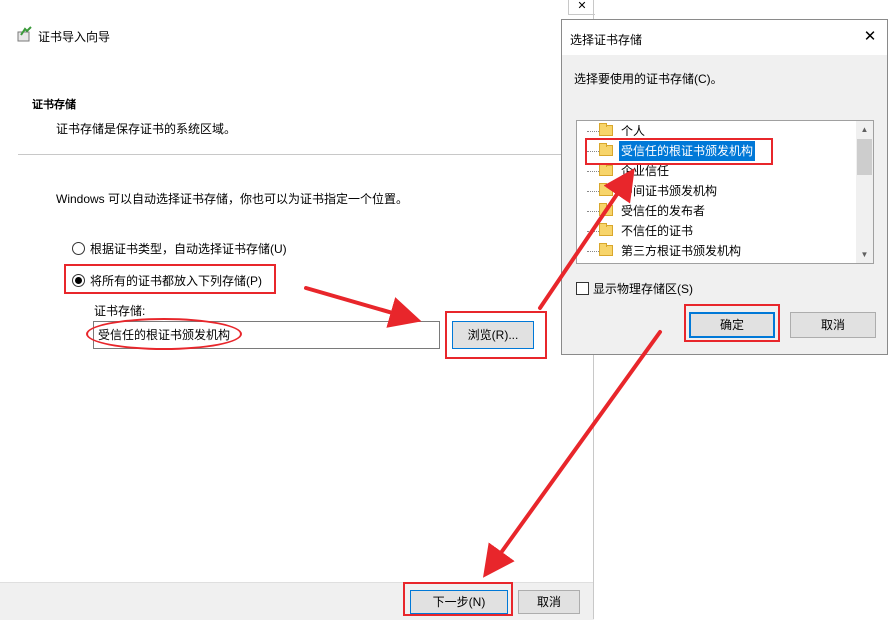  What do you see at coordinates (606, 40) in the screenshot?
I see `dialog-title: 选择证书存储` at bounding box center [606, 40].